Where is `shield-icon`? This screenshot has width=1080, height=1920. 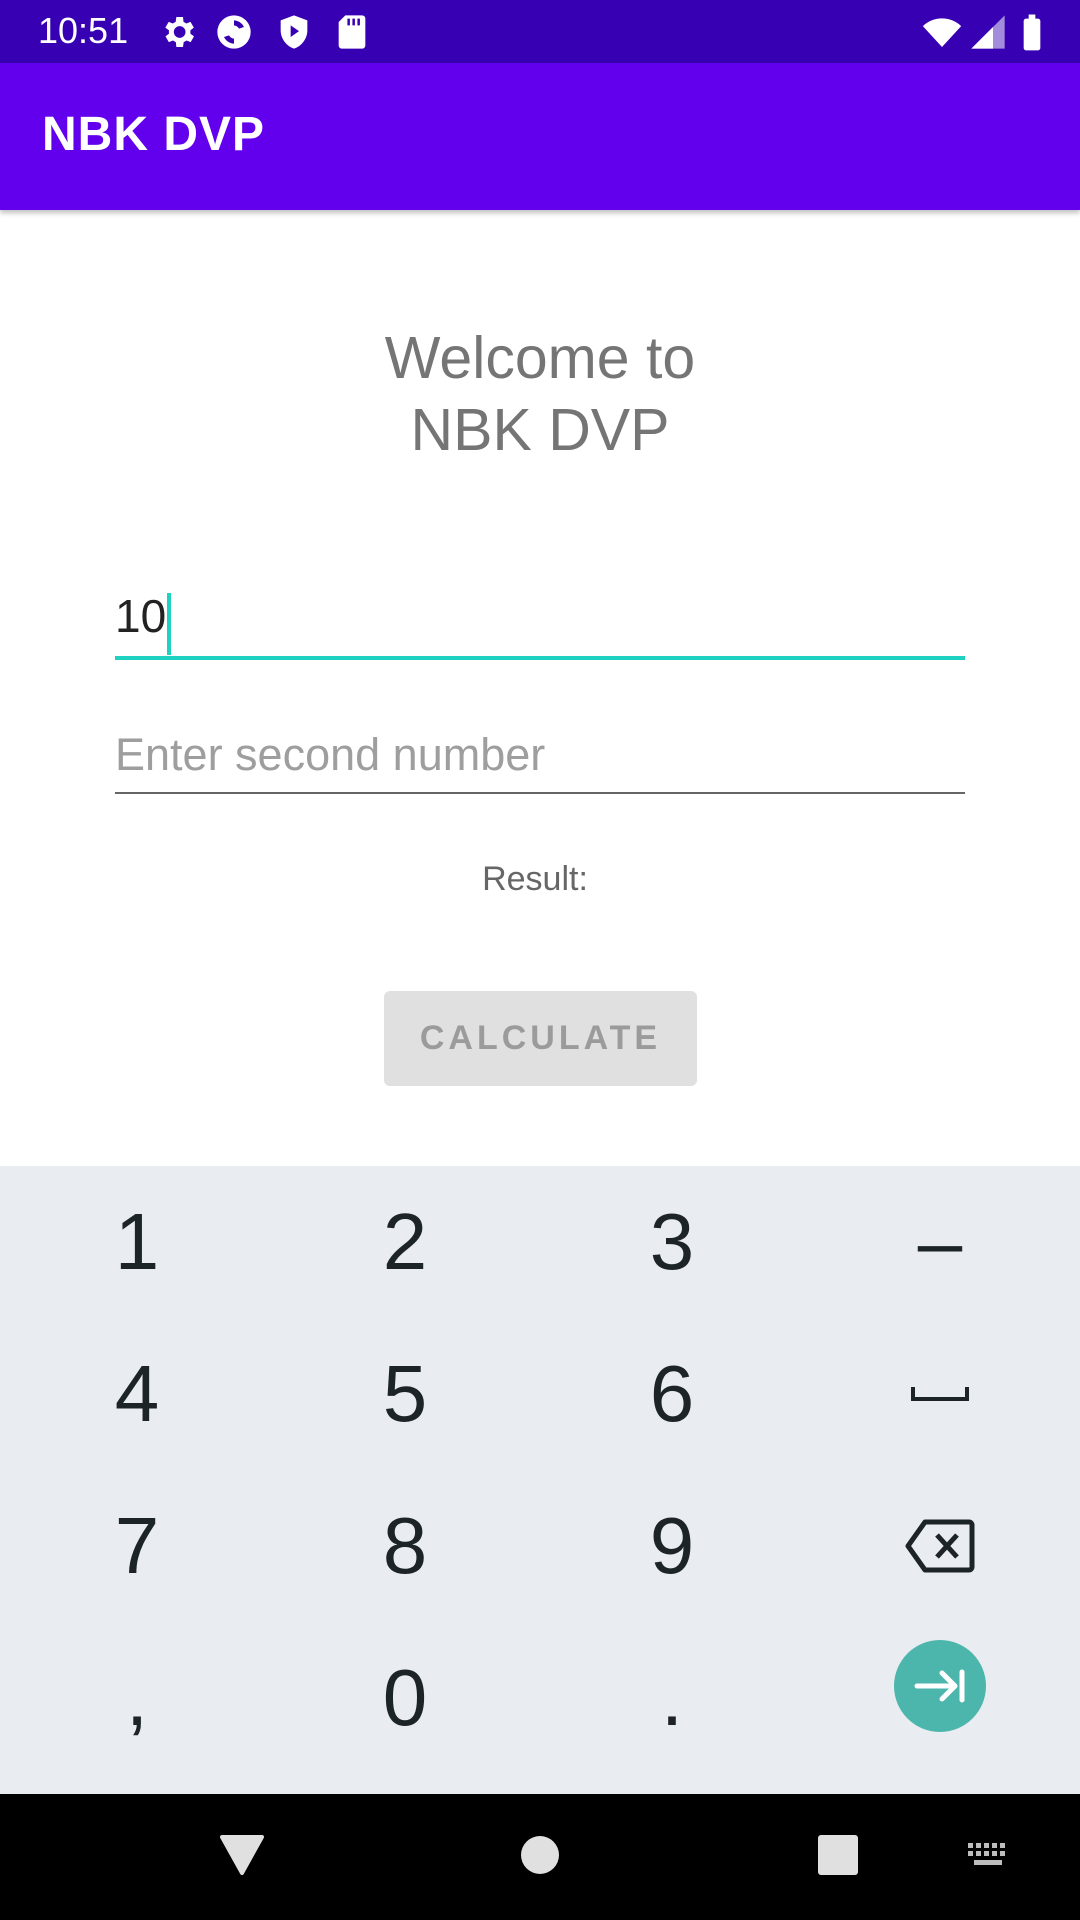
shield-icon is located at coordinates (294, 32).